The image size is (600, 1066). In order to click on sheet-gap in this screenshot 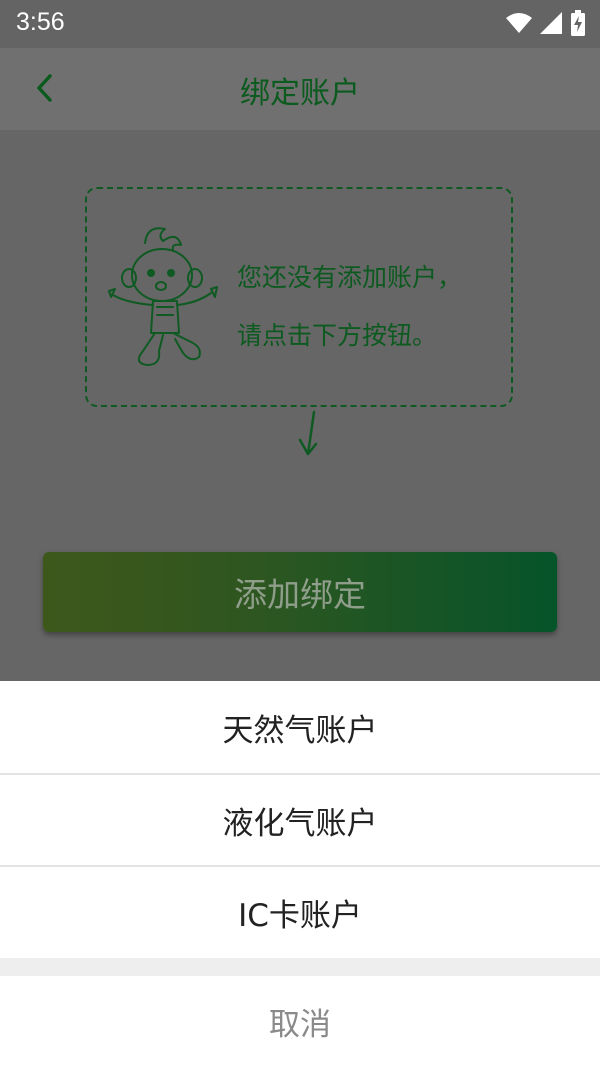, I will do `click(300, 967)`.